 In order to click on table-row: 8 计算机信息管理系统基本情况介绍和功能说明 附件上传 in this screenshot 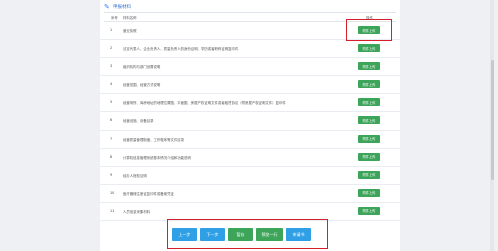, I will do `click(250, 158)`.